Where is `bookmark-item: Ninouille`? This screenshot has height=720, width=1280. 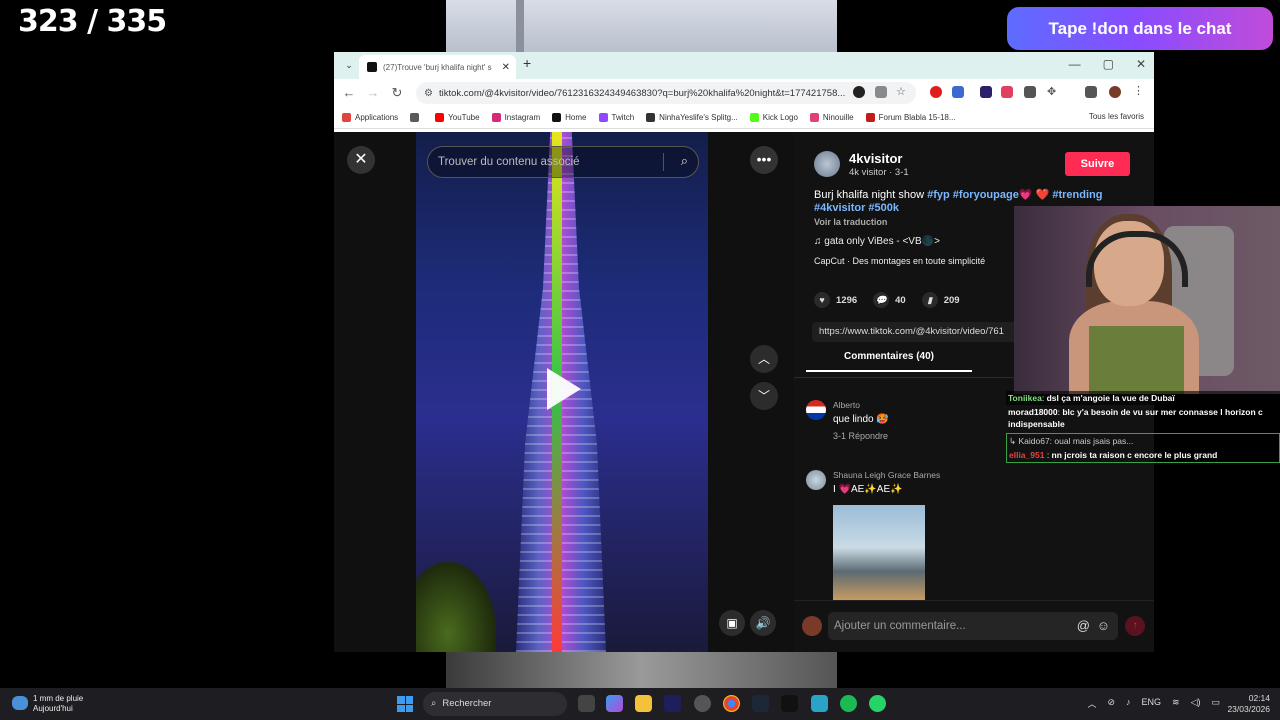
bookmark-item: Ninouille is located at coordinates (831, 117).